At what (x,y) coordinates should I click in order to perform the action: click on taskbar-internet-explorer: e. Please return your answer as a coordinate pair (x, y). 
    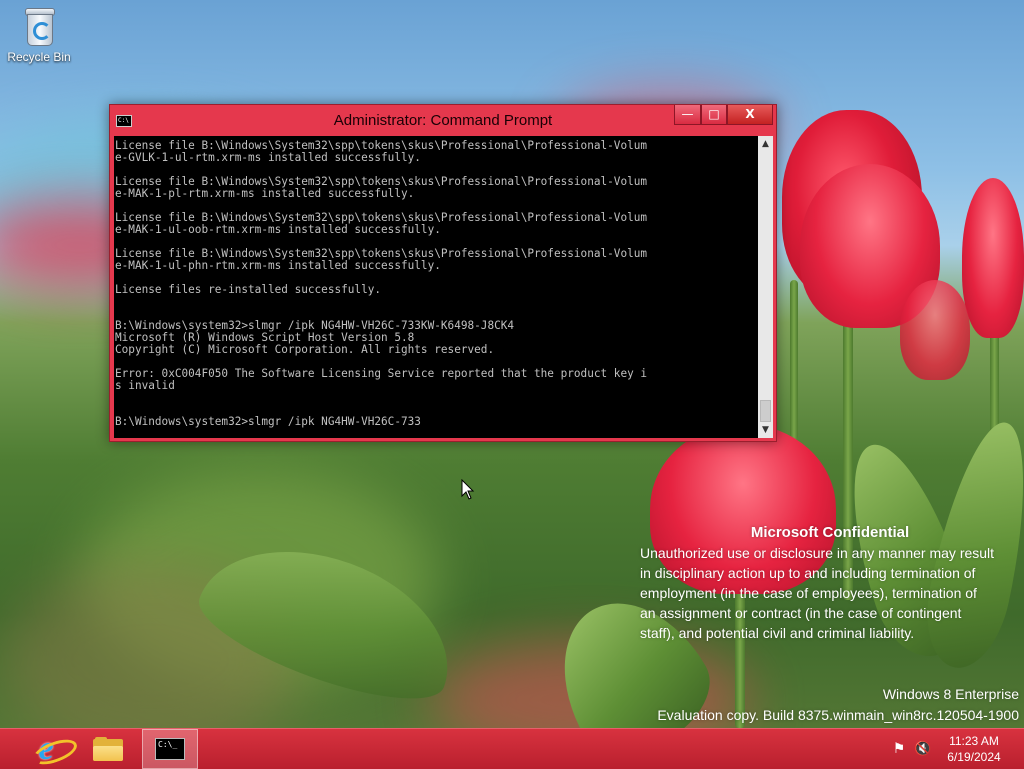
    Looking at the image, I should click on (49, 749).